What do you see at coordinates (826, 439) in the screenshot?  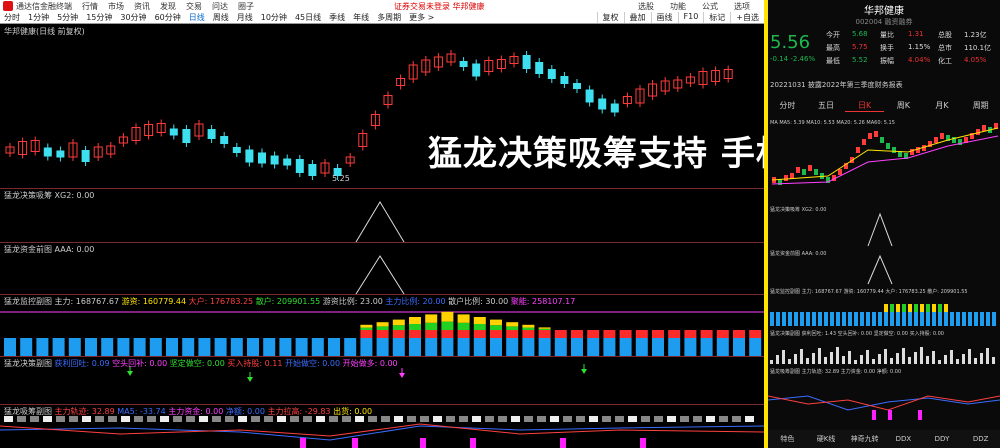 I see `phone-bottom-item: 硬K线` at bounding box center [826, 439].